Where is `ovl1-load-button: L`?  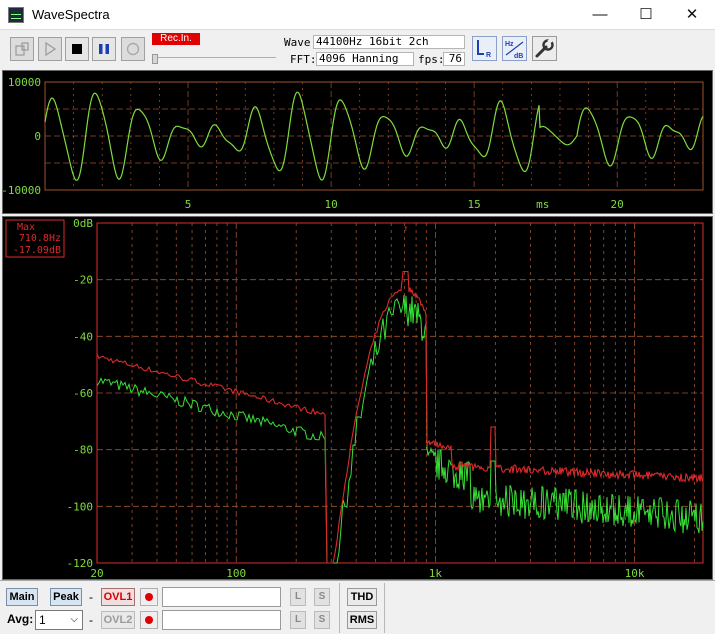
ovl1-load-button: L is located at coordinates (298, 597).